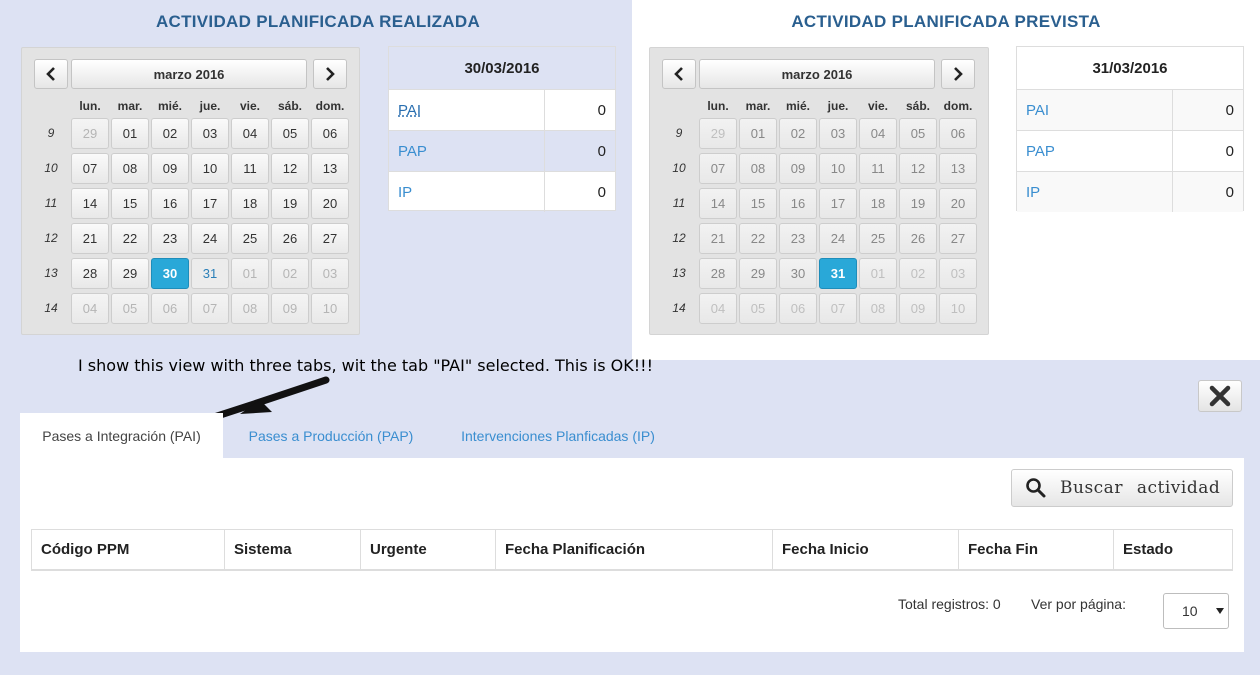 This screenshot has height=675, width=1260. I want to click on tab-pai: Pases a Integración (PAI), so click(121, 435).